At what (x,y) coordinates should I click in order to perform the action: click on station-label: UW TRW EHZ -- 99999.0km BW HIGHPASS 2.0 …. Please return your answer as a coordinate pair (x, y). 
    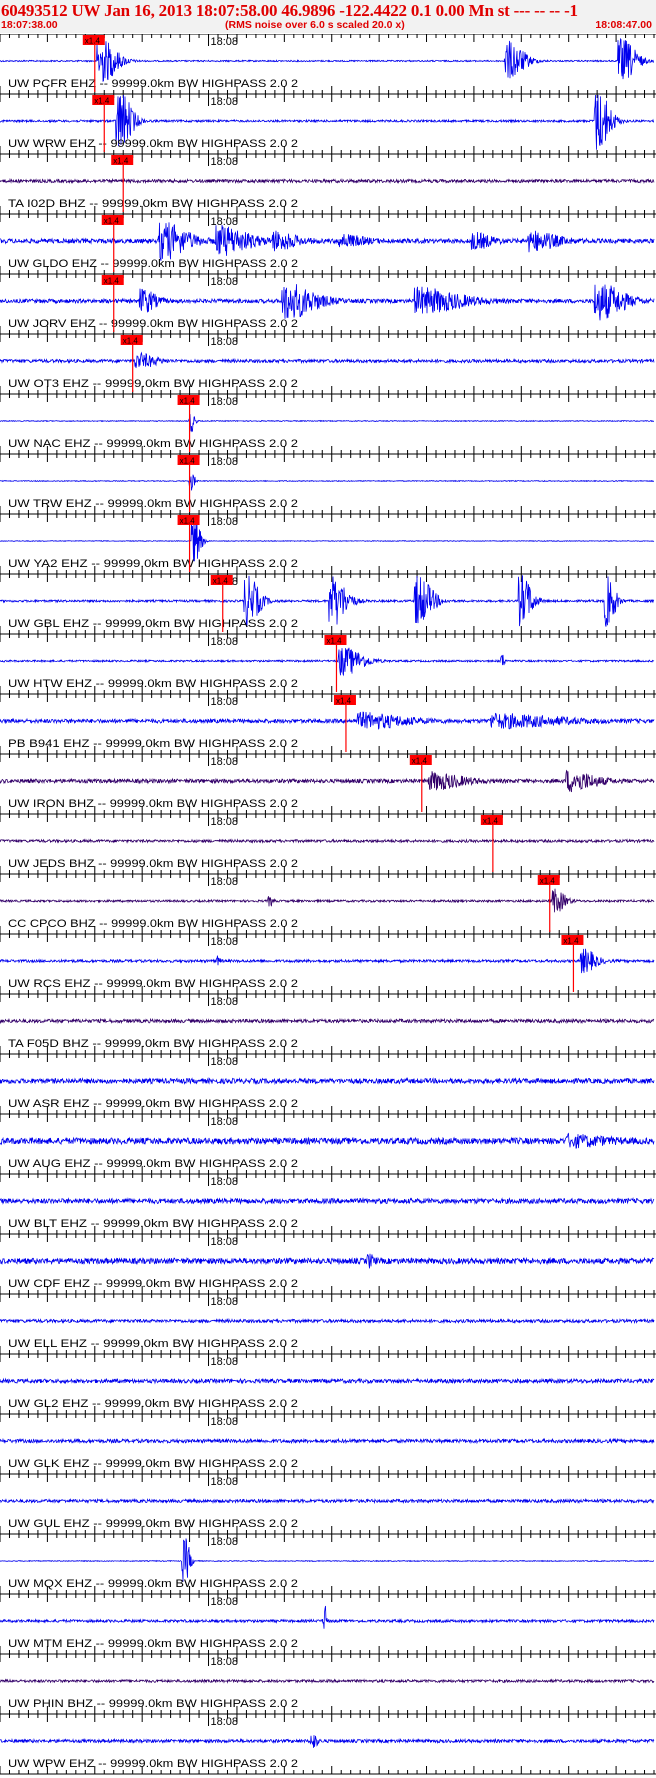
    Looking at the image, I should click on (153, 504).